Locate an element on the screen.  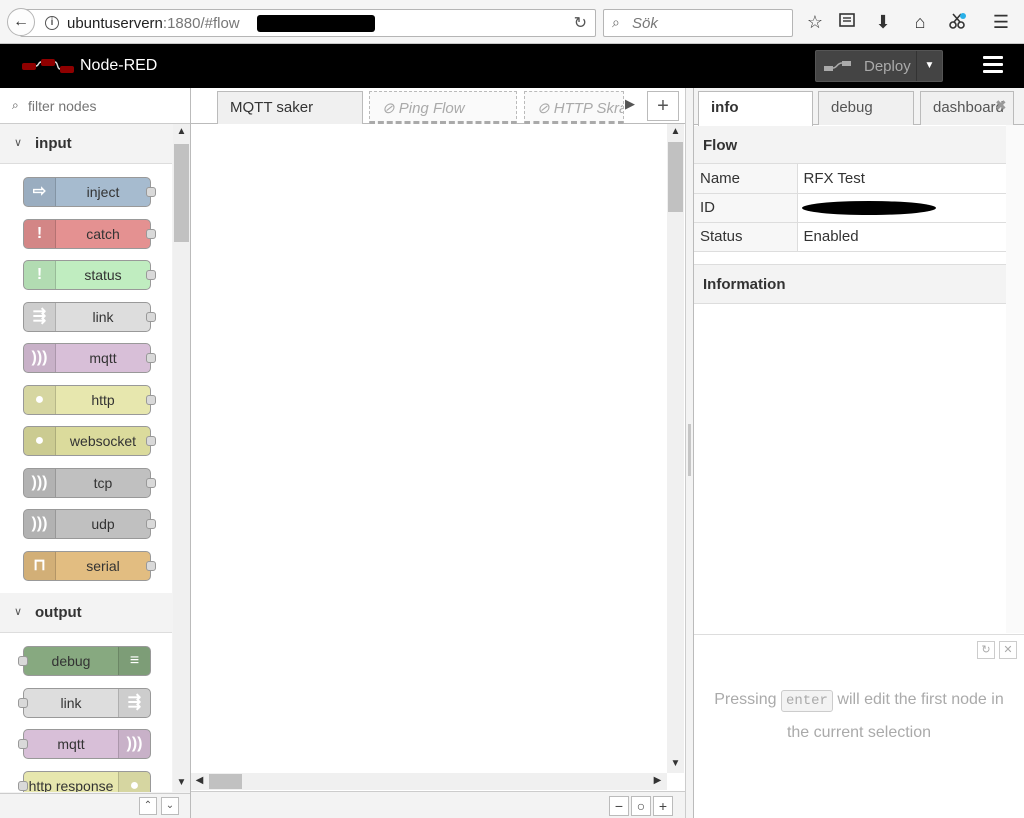
table-row: Name RFX Test is located at coordinates (850, 179).